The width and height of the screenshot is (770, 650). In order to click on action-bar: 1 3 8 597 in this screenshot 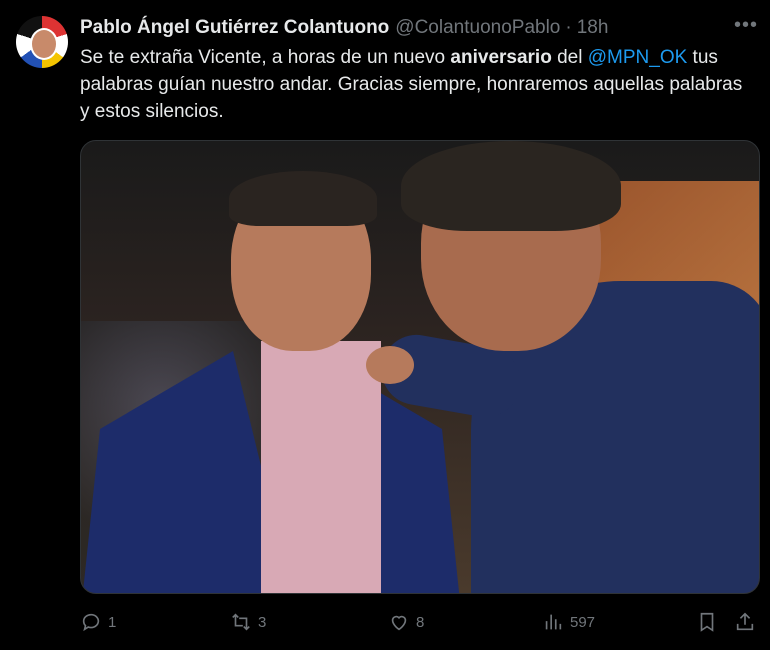, I will do `click(419, 622)`.